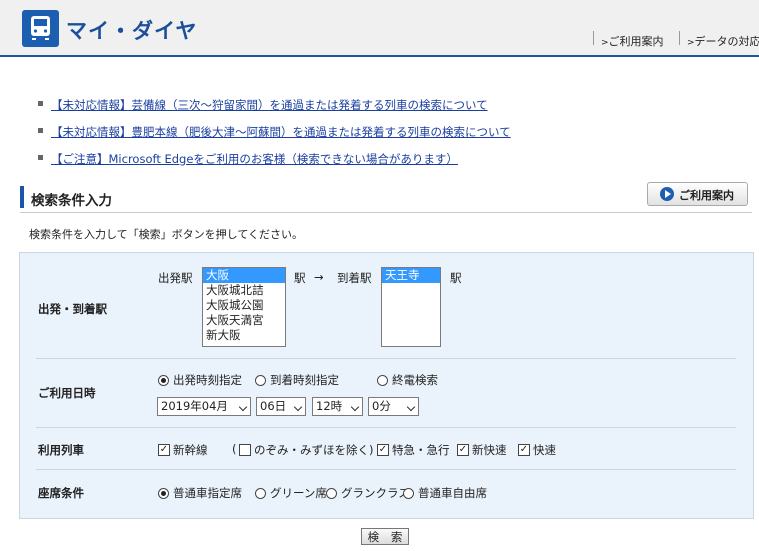 The image size is (759, 551). What do you see at coordinates (544, 450) in the screenshot?
I see `checkbox-kaisoku-label: 快速` at bounding box center [544, 450].